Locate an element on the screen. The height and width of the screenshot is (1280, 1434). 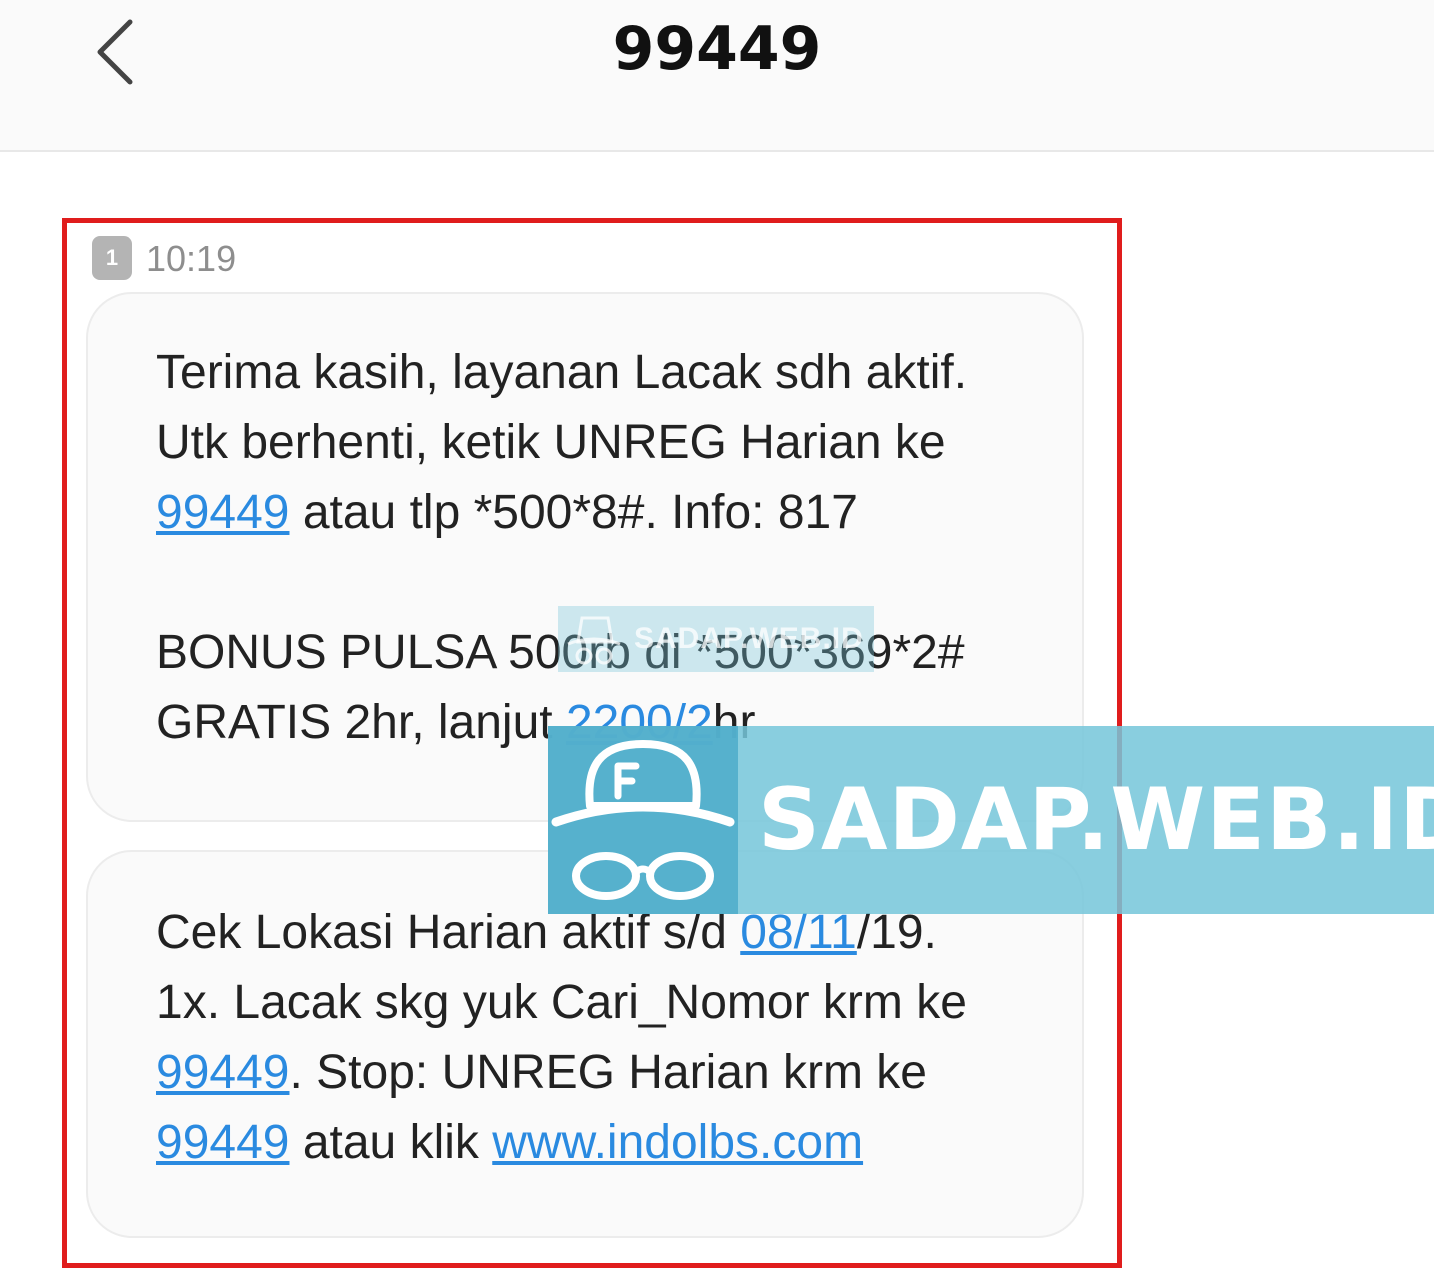
watermark-faint: SADAP.WEB.ID is located at coordinates (716, 639).